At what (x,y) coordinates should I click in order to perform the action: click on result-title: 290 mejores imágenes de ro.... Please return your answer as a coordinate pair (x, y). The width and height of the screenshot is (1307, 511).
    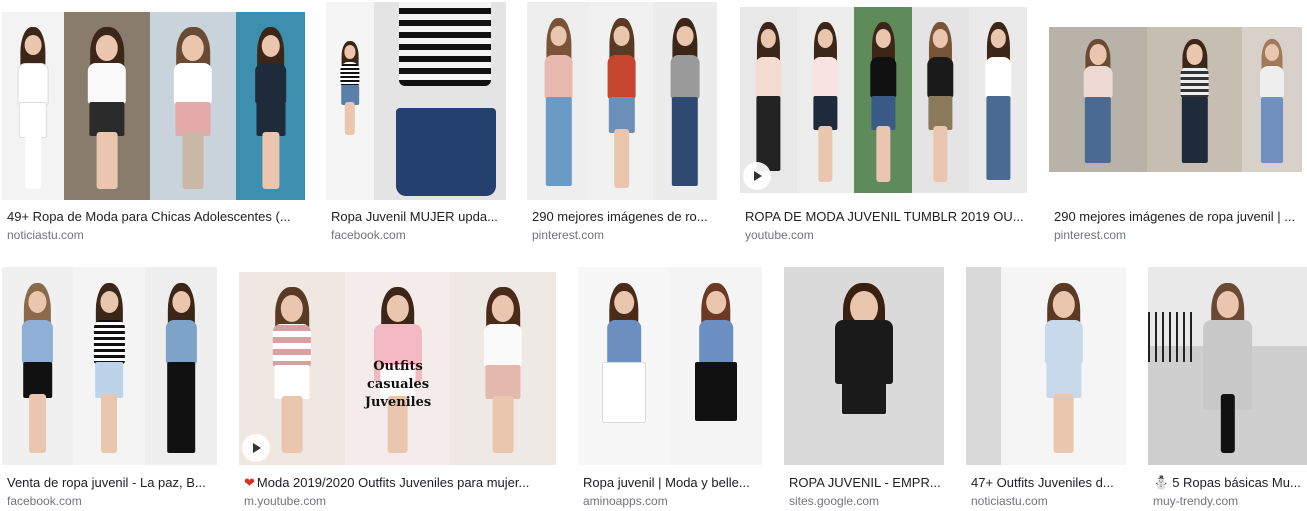
    Looking at the image, I should click on (624, 217).